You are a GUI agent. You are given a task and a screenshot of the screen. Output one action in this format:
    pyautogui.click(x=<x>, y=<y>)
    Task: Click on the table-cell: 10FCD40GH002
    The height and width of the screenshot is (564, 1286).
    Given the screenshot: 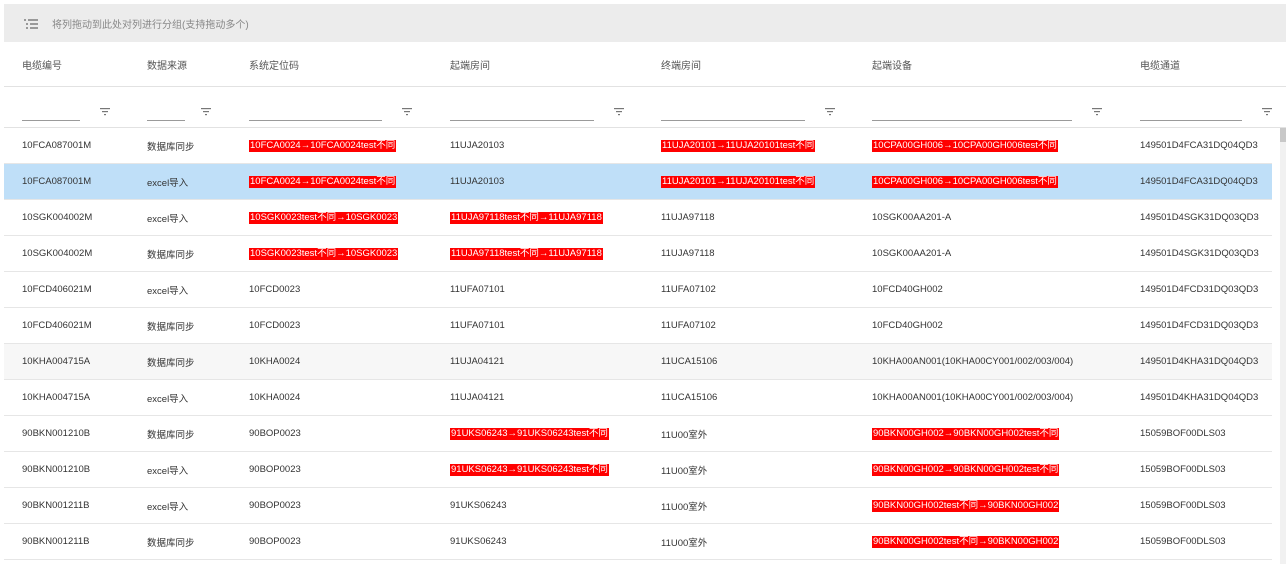 What is the action you would take?
    pyautogui.click(x=992, y=289)
    